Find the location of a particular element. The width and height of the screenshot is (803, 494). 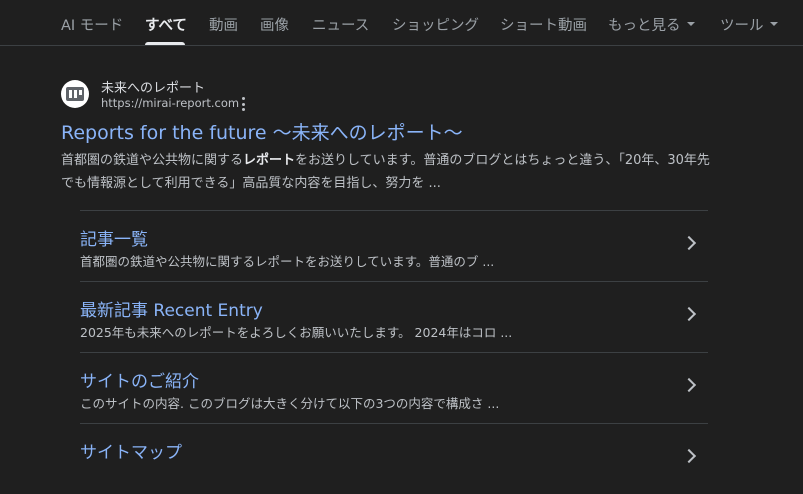

tab-news: ニュース is located at coordinates (340, 24).